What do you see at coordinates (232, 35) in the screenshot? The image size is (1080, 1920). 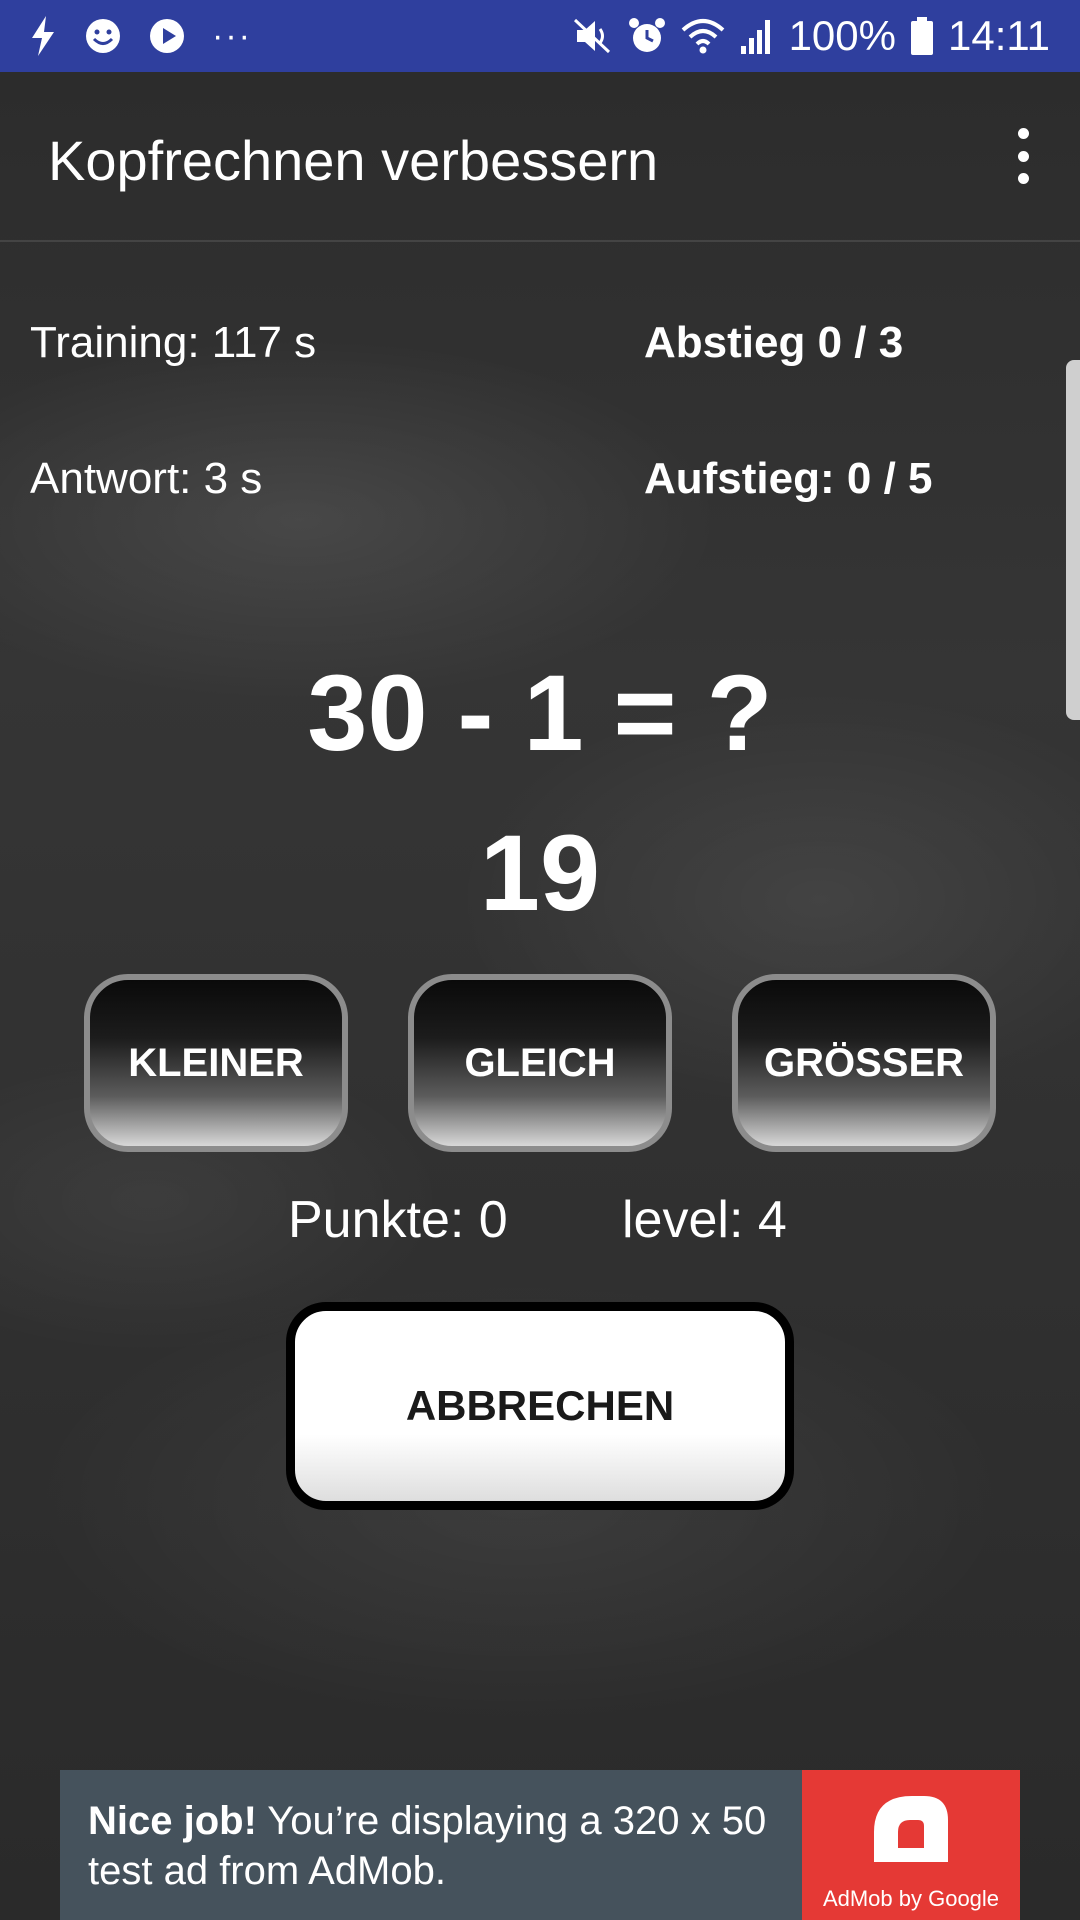 I see `more-notifications-icon: ···` at bounding box center [232, 35].